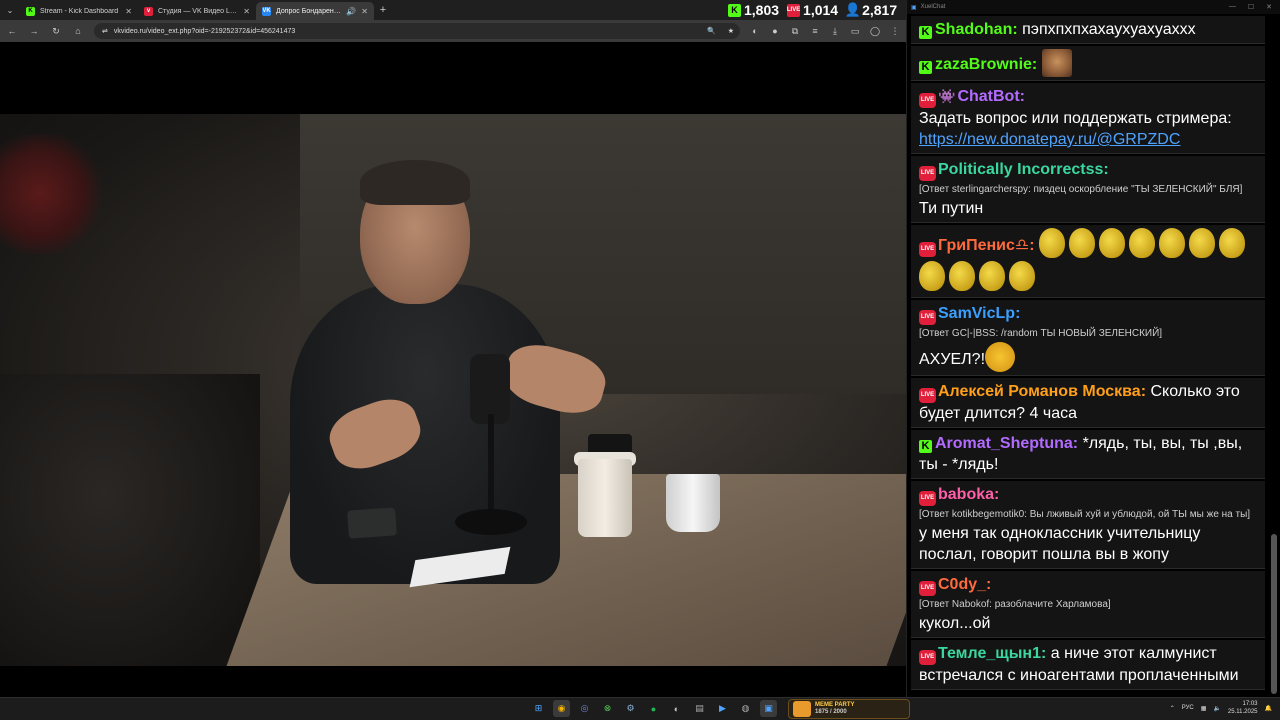 This screenshot has width=1280, height=720. Describe the element at coordinates (1232, 7) in the screenshot. I see `minimize-icon: —` at that location.